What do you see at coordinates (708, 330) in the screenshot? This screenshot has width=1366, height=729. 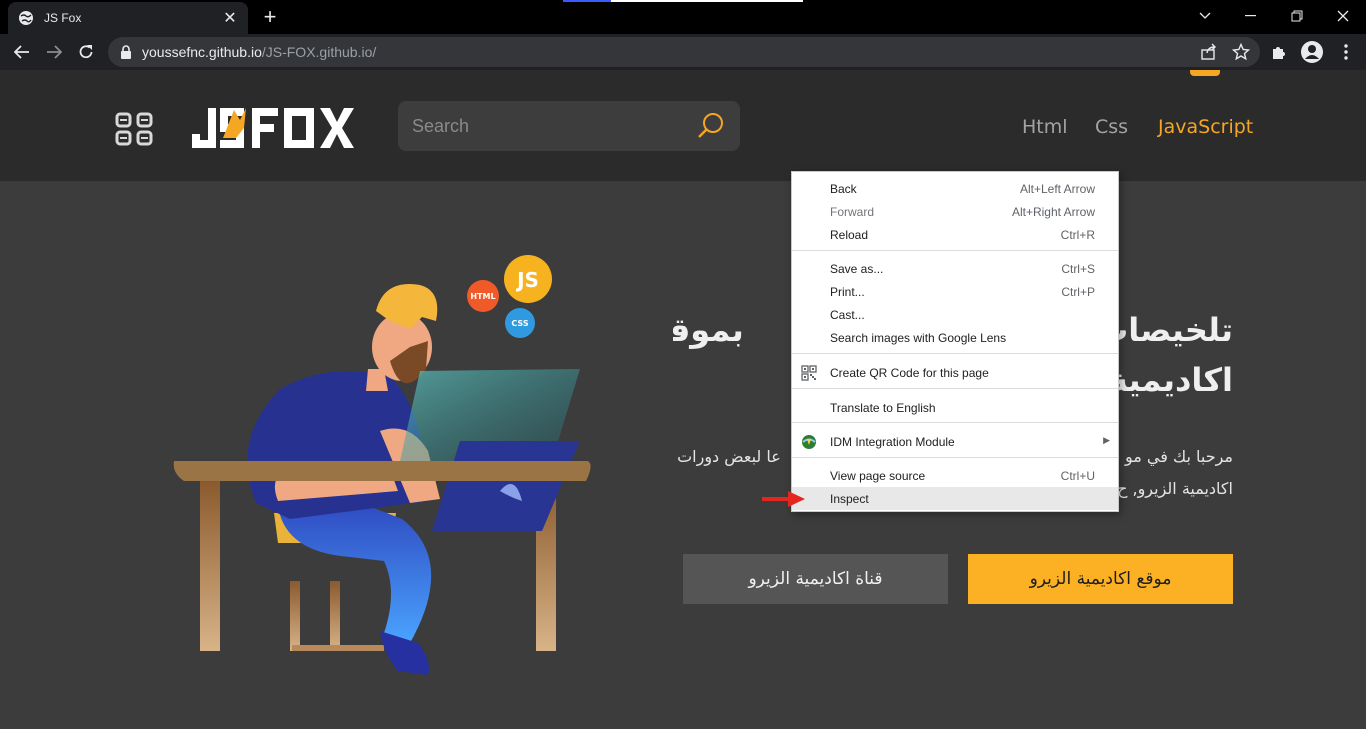 I see `hero-title-word-2: بموقع` at bounding box center [708, 330].